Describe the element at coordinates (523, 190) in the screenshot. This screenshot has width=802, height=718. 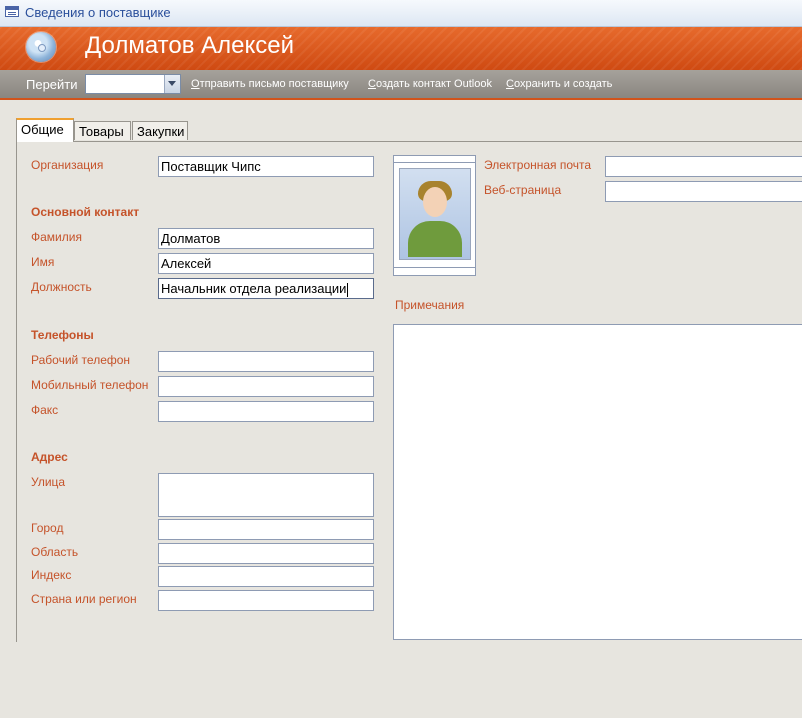
I see `website-label: Веб-страница` at that location.